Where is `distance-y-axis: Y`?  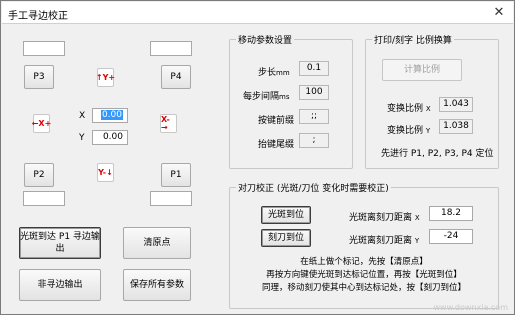
distance-y-axis: Y is located at coordinates (417, 241).